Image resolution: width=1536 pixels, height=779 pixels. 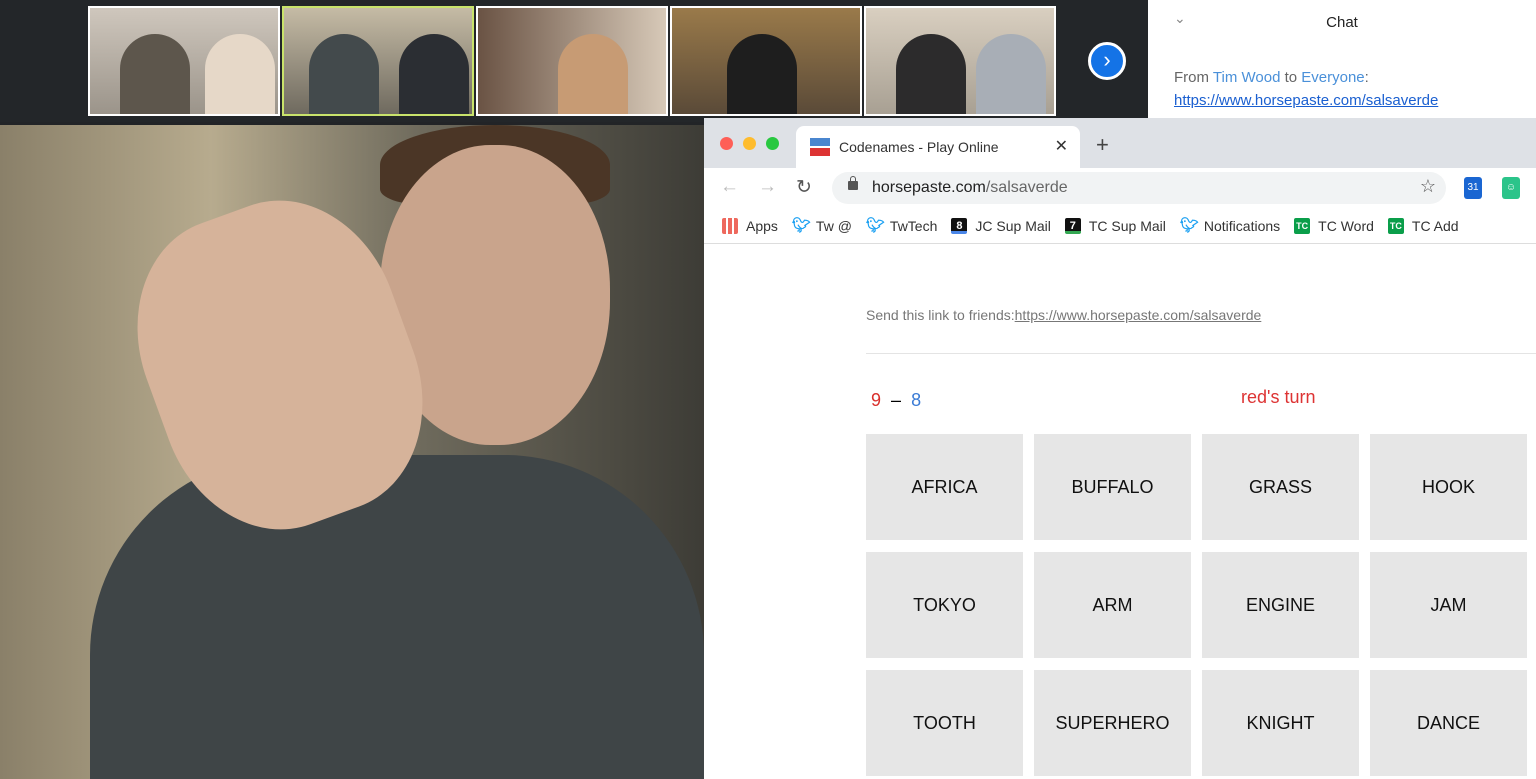 I want to click on bookmark-tc-word: TC TC Word, so click(x=1334, y=225).